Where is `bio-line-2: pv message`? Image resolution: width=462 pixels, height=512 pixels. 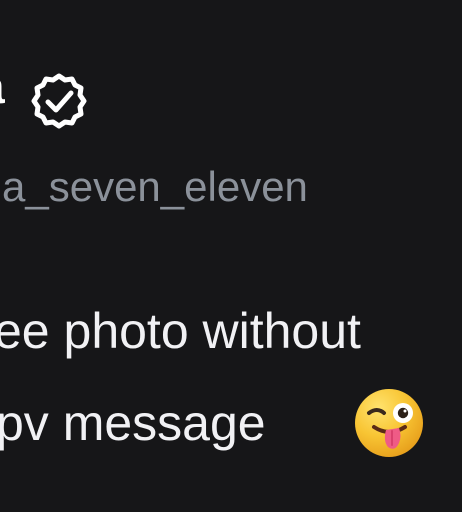 bio-line-2: pv message is located at coordinates (133, 423).